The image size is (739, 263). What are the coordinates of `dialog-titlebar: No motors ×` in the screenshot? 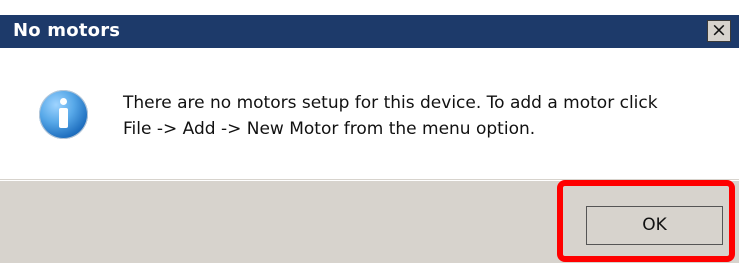 It's located at (369, 31).